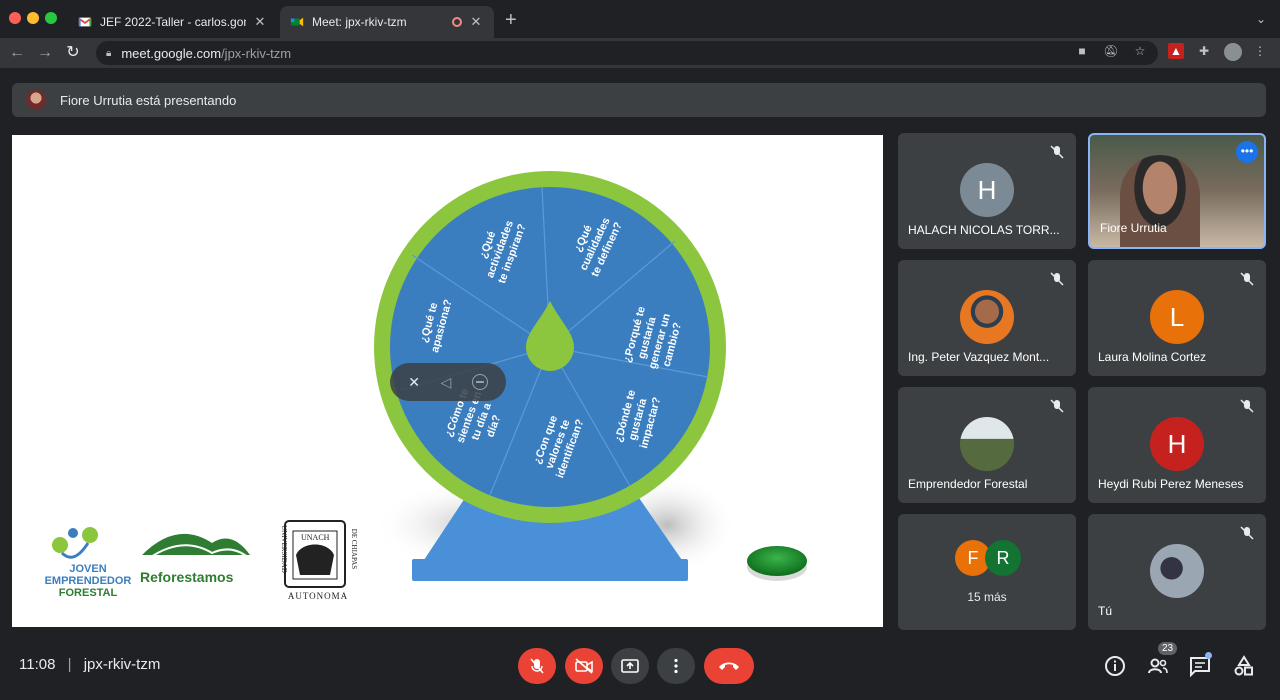 This screenshot has width=1280, height=700. Describe the element at coordinates (354, 549) in the screenshot. I see `unach-right-text: DE CHIAPAS` at that location.